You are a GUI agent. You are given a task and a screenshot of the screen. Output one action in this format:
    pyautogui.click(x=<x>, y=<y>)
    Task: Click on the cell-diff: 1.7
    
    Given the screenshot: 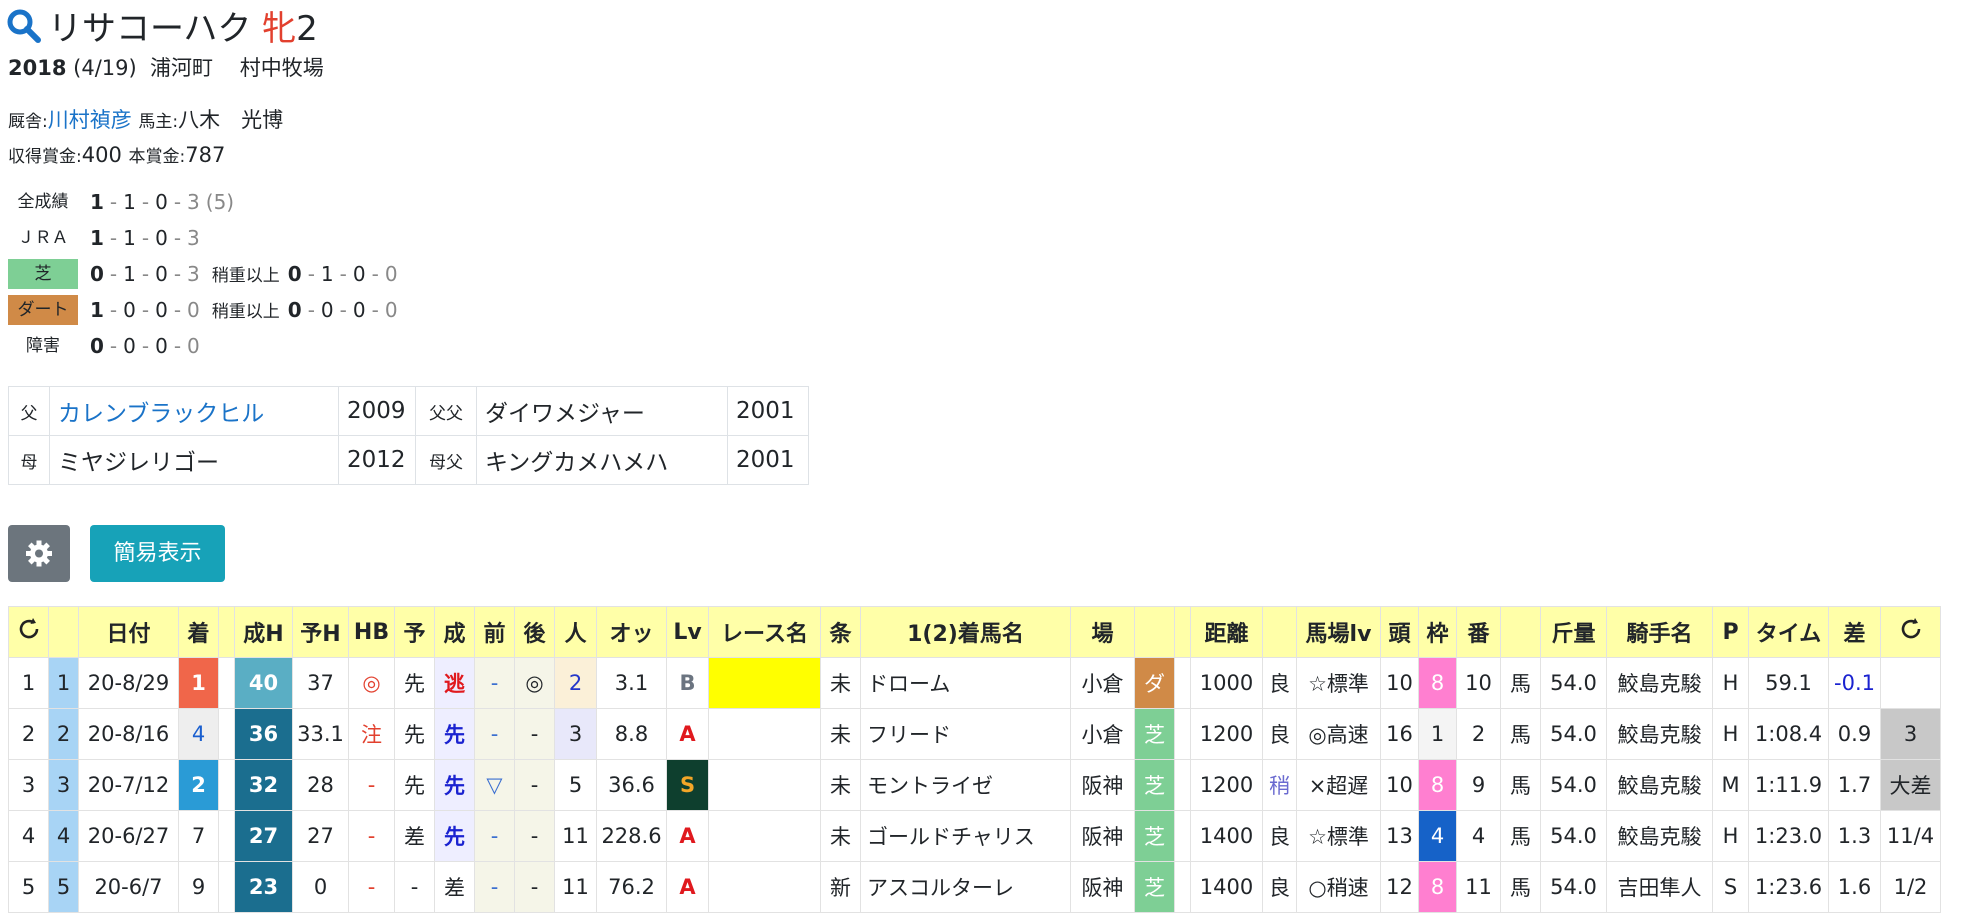 What is the action you would take?
    pyautogui.click(x=1854, y=785)
    